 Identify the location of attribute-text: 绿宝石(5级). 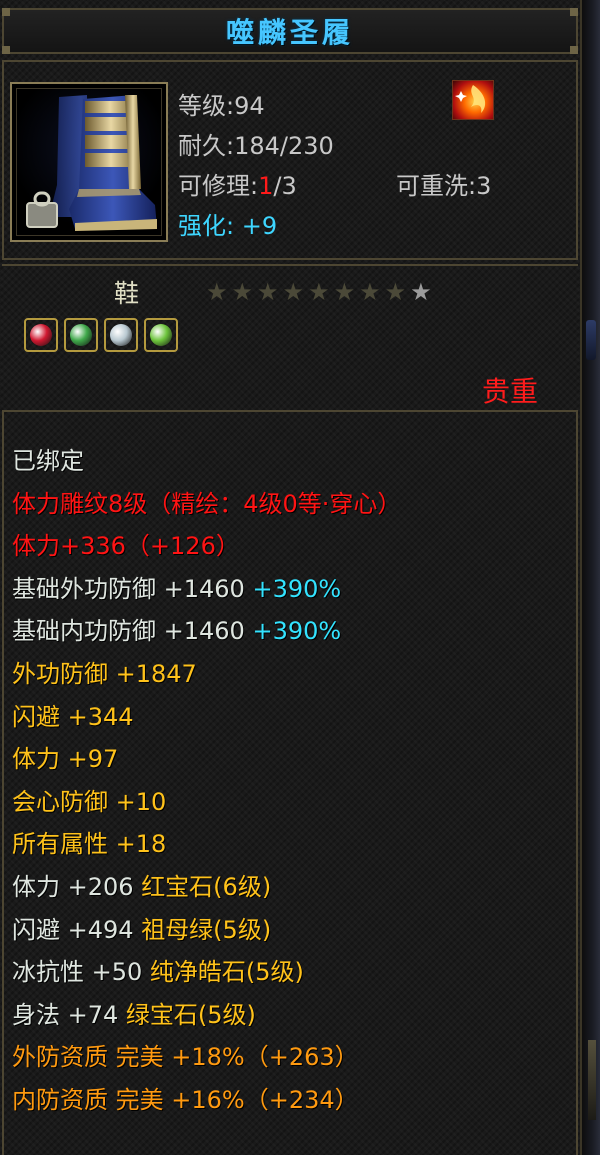
(190, 1014).